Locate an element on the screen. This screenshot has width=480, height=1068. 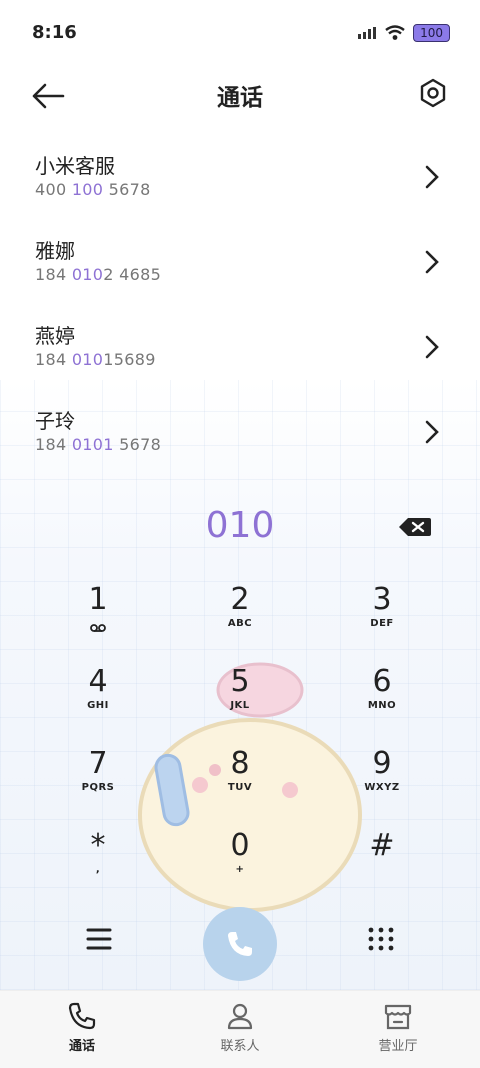
settings-hexagon-icon is located at coordinates (433, 93).